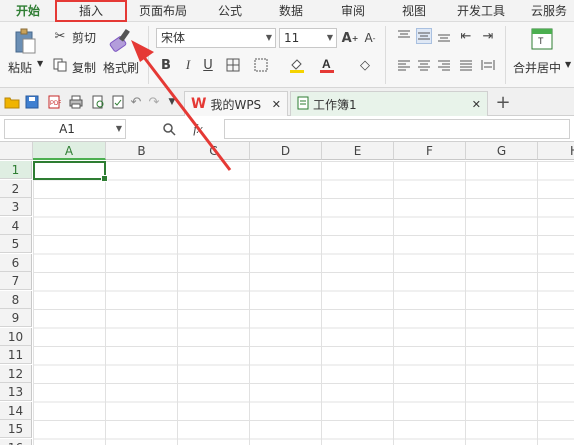 The width and height of the screenshot is (574, 445). I want to click on row-header-10: 10, so click(16, 336).